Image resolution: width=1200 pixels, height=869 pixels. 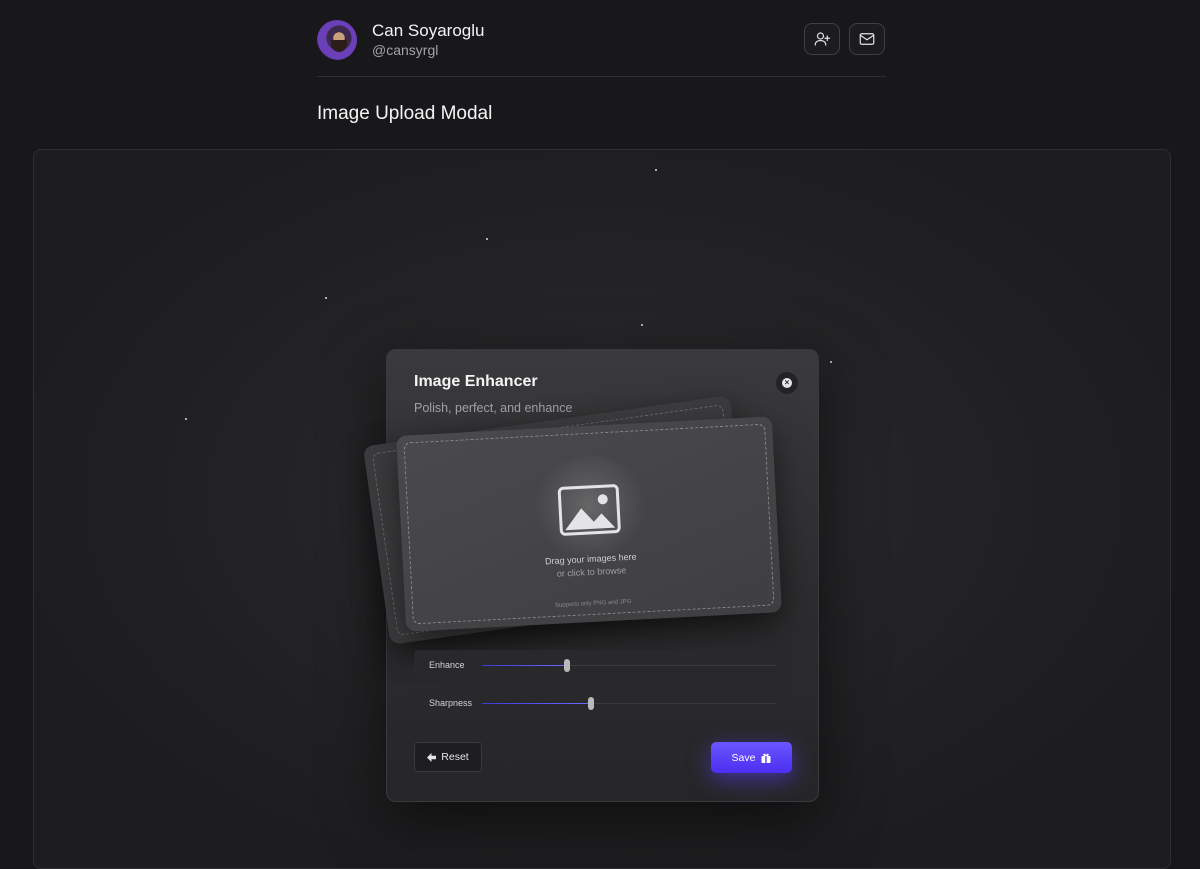 I want to click on enhance-slider-row: Enhance, so click(x=603, y=665).